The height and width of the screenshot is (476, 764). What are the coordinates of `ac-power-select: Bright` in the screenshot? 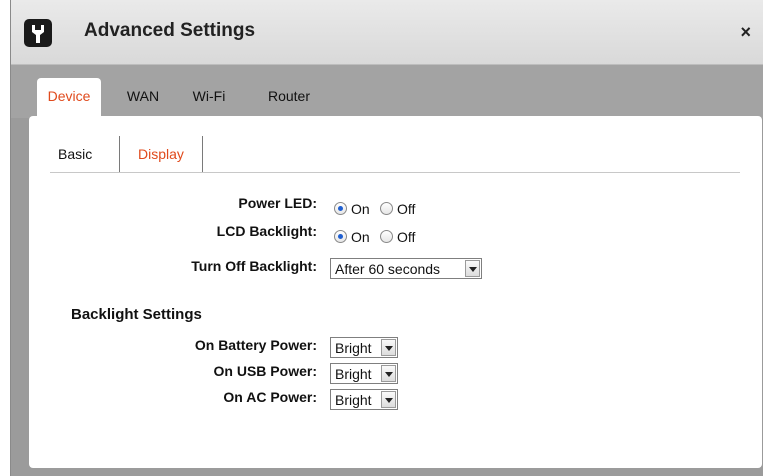 It's located at (364, 399).